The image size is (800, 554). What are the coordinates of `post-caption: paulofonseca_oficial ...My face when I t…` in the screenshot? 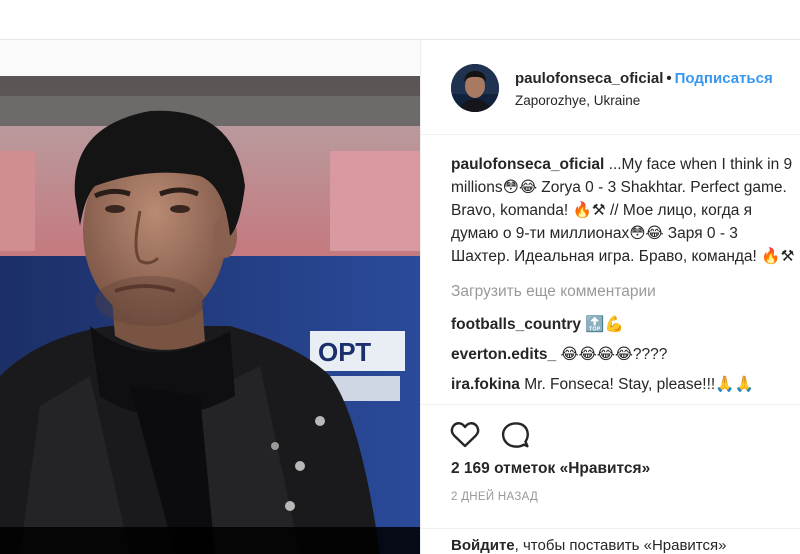 It's located at (623, 210).